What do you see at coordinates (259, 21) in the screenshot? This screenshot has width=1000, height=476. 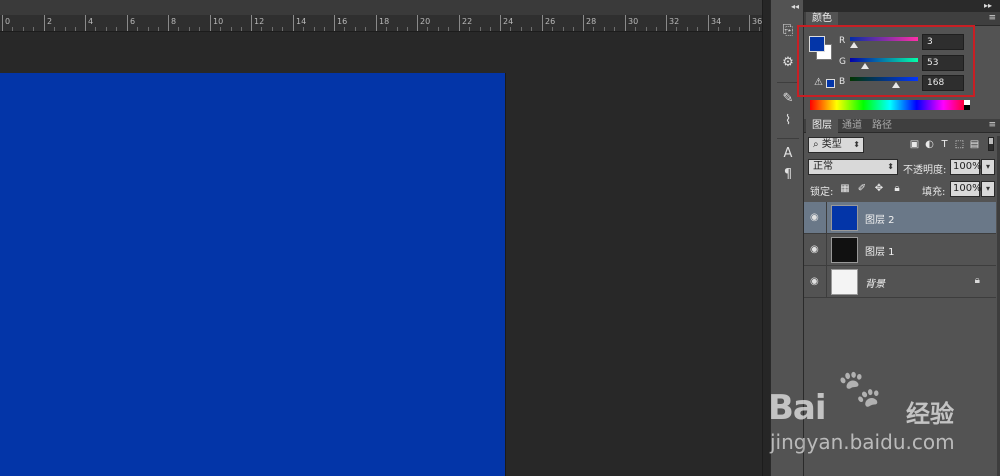 I see `ruler-tick-label: 12` at bounding box center [259, 21].